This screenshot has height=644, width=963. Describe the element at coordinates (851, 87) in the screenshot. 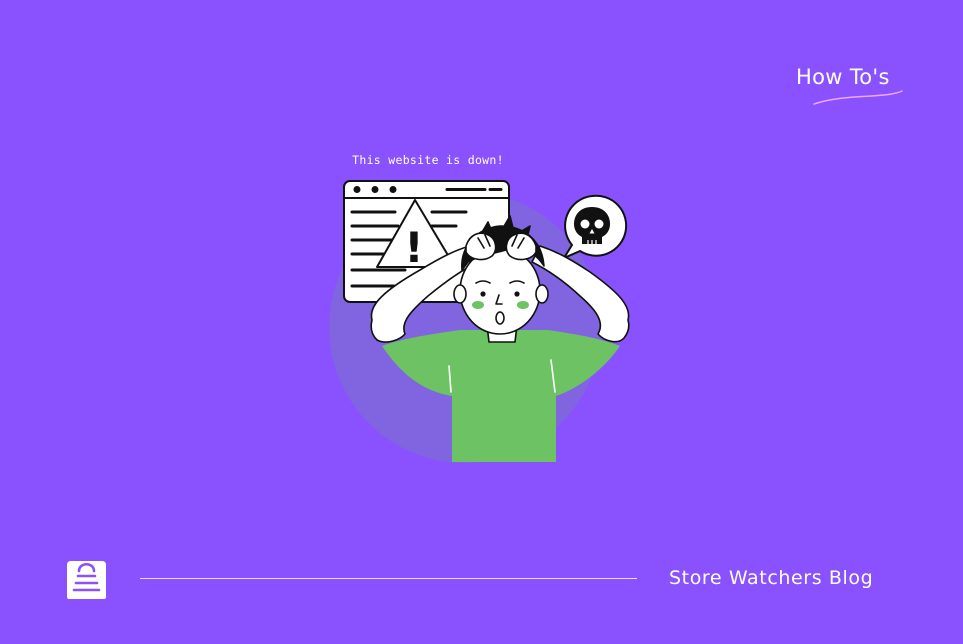

I see `category-tag: How To's` at that location.